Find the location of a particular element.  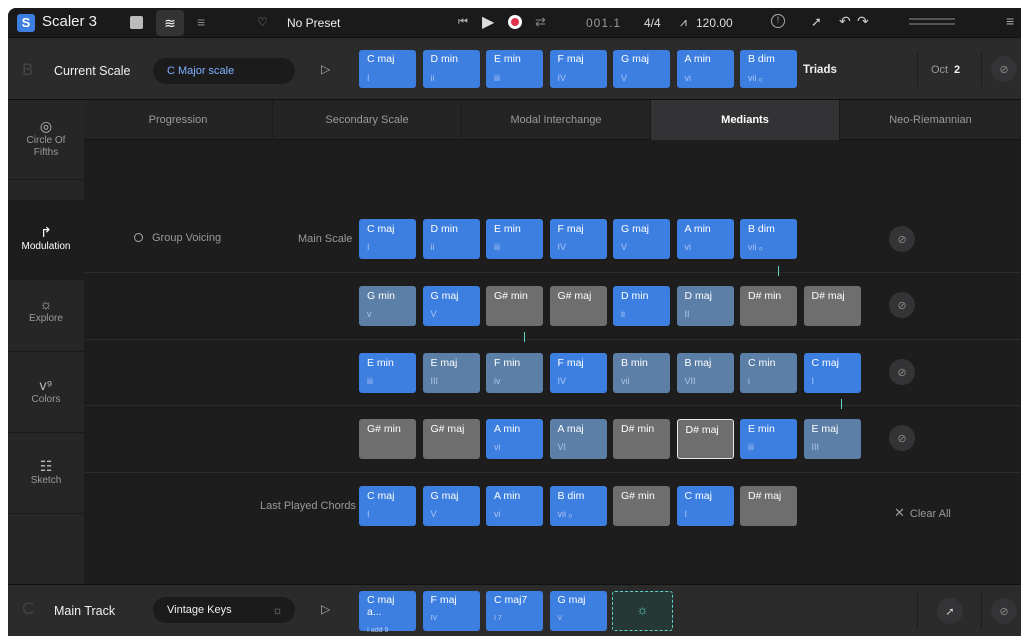

track-chord-pad: C maj a... I add 9 is located at coordinates (387, 612).